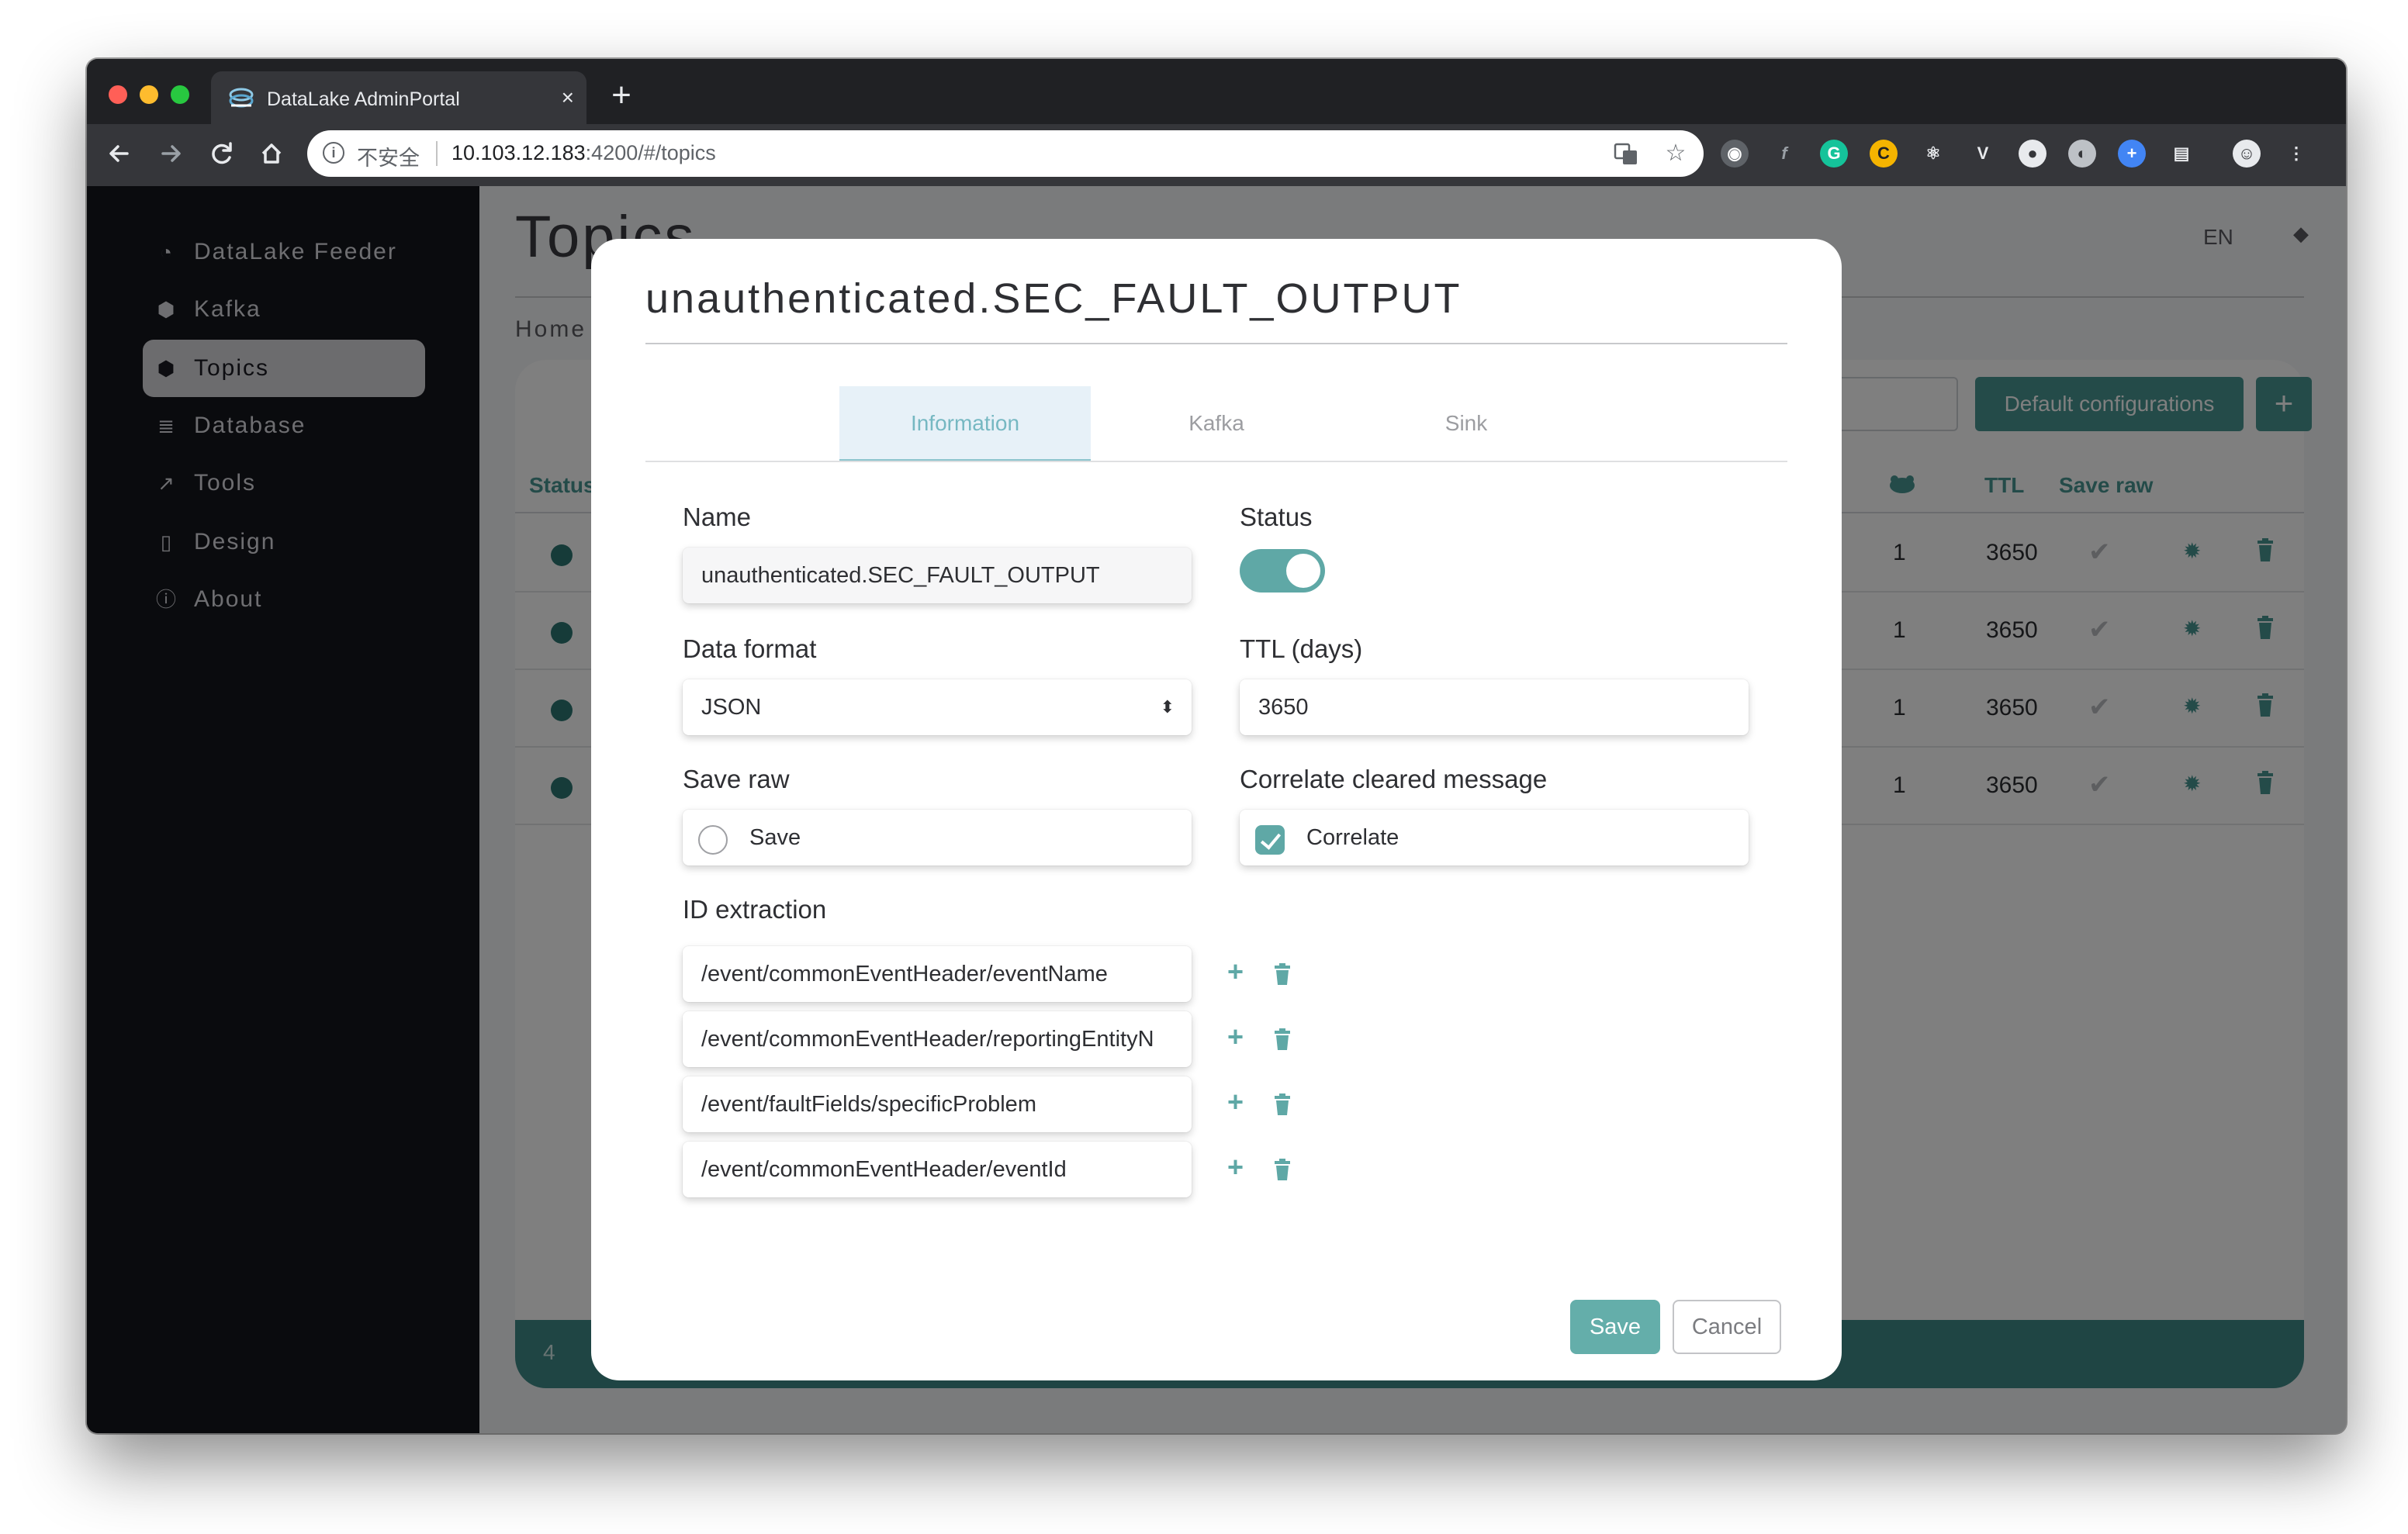 The image size is (2408, 1534). Describe the element at coordinates (333, 153) in the screenshot. I see `site-info-icon: i` at that location.